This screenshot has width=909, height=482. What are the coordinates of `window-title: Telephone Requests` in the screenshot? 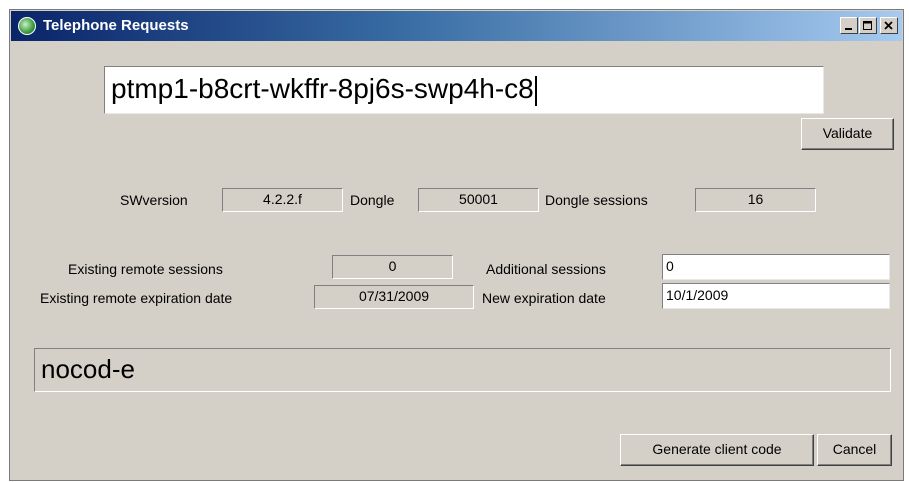 It's located at (116, 25).